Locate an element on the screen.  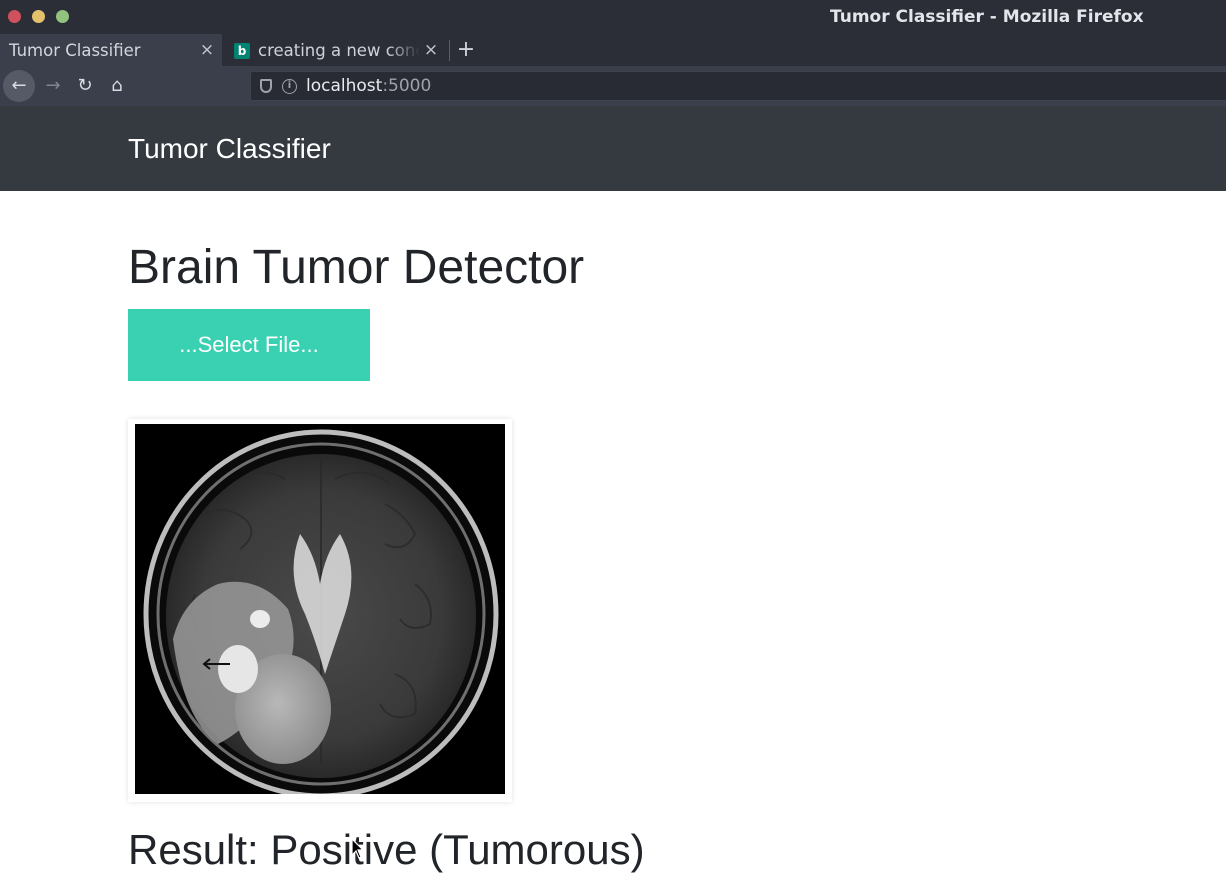
window-title: Tumor Classifier - Mozilla Firefox is located at coordinates (987, 17).